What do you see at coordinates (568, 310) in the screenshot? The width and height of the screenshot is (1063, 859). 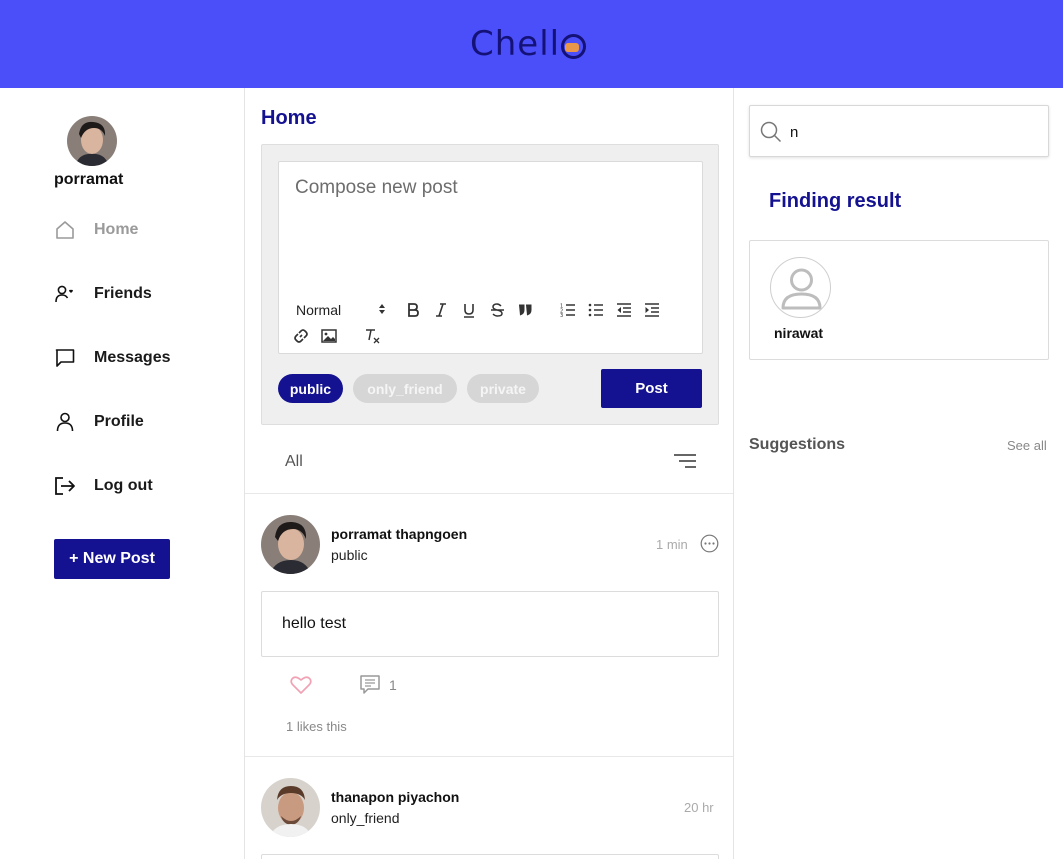 I see `ordered-list-icon: 123` at bounding box center [568, 310].